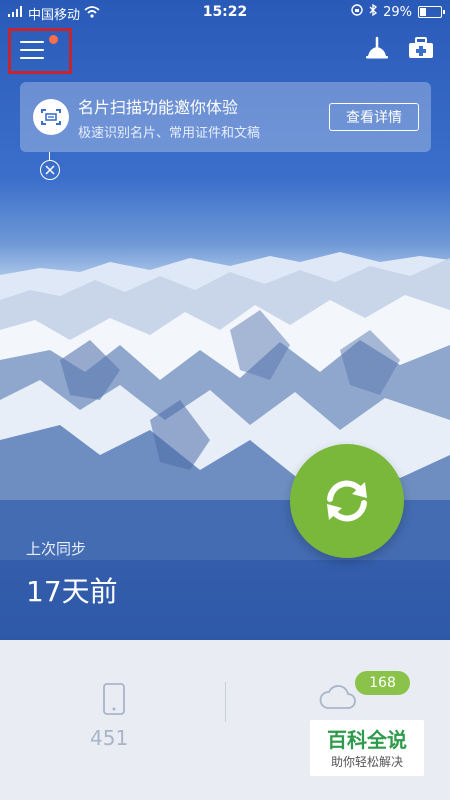 This screenshot has height=800, width=450. Describe the element at coordinates (377, 48) in the screenshot. I see `broom-icon` at that location.